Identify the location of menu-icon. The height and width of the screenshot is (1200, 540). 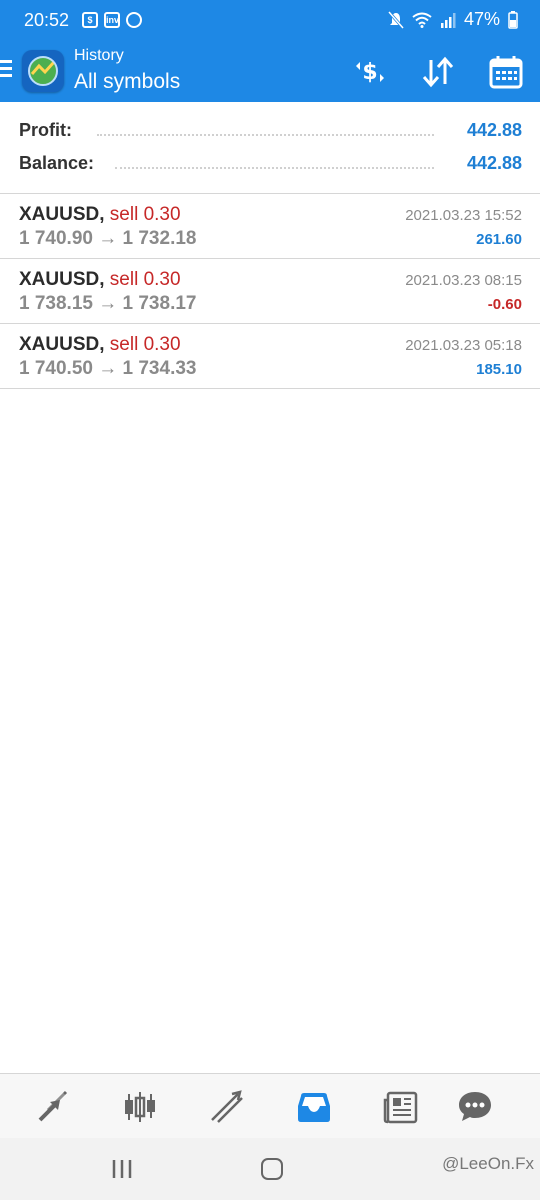
(7, 69).